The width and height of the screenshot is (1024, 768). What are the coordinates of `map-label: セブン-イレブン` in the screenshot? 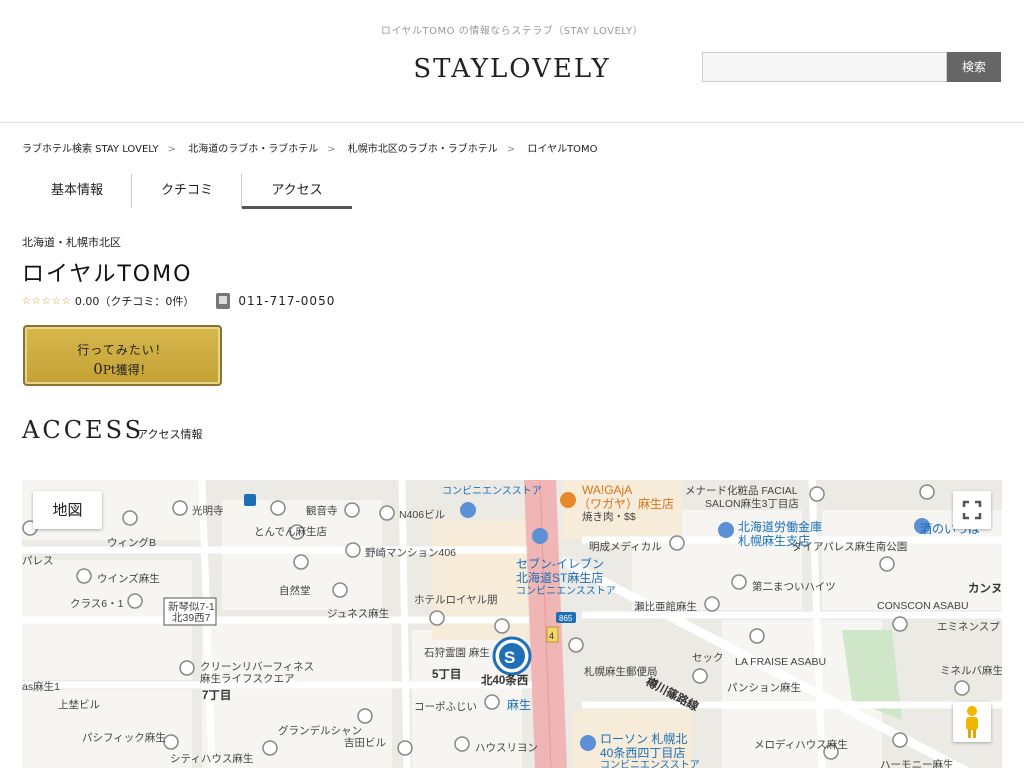 It's located at (560, 563).